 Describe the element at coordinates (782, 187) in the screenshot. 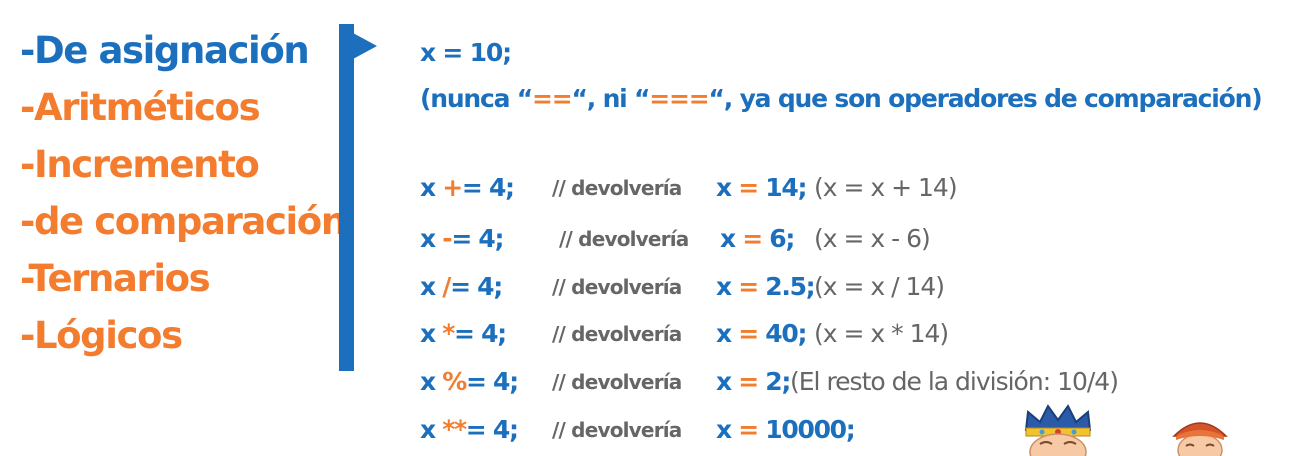

I see `result-value: 14;` at that location.